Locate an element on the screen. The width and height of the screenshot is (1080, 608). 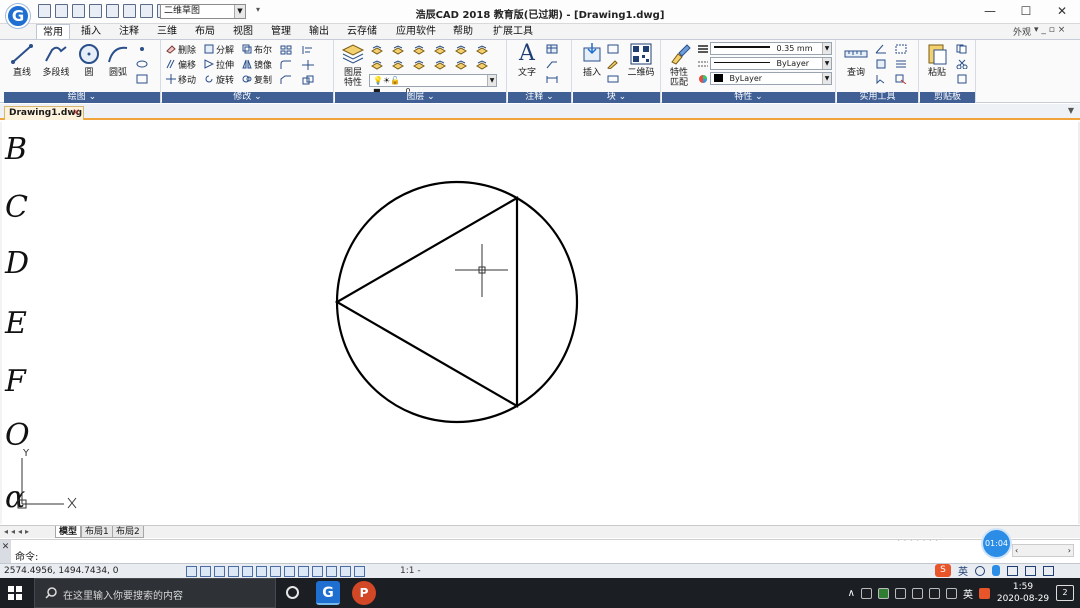
tab-cloud-storage: 云存储 is located at coordinates (362, 31).